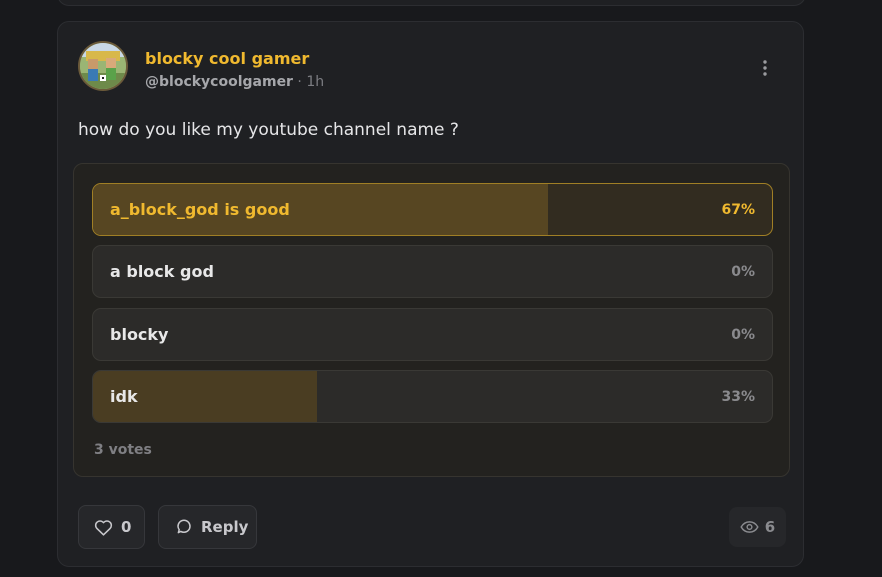 The height and width of the screenshot is (577, 882). Describe the element at coordinates (738, 209) in the screenshot. I see `poll-option-percent: 67%` at that location.